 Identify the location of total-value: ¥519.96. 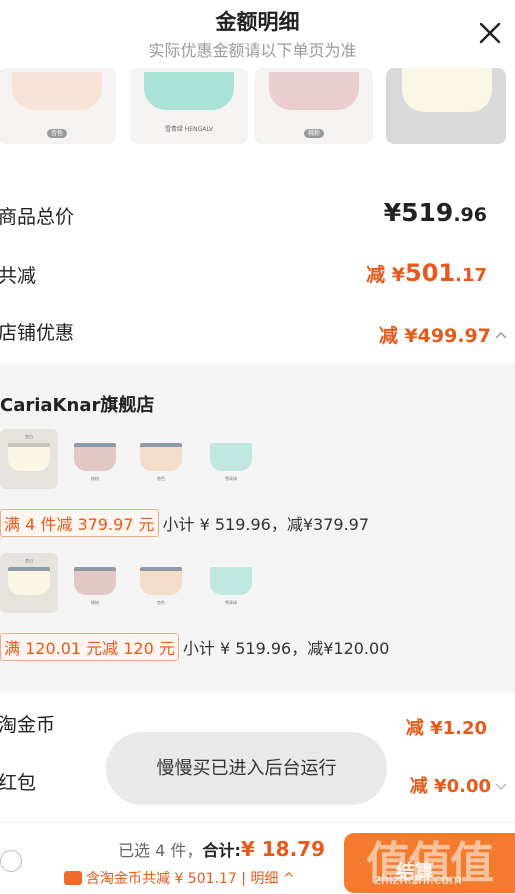
(435, 212).